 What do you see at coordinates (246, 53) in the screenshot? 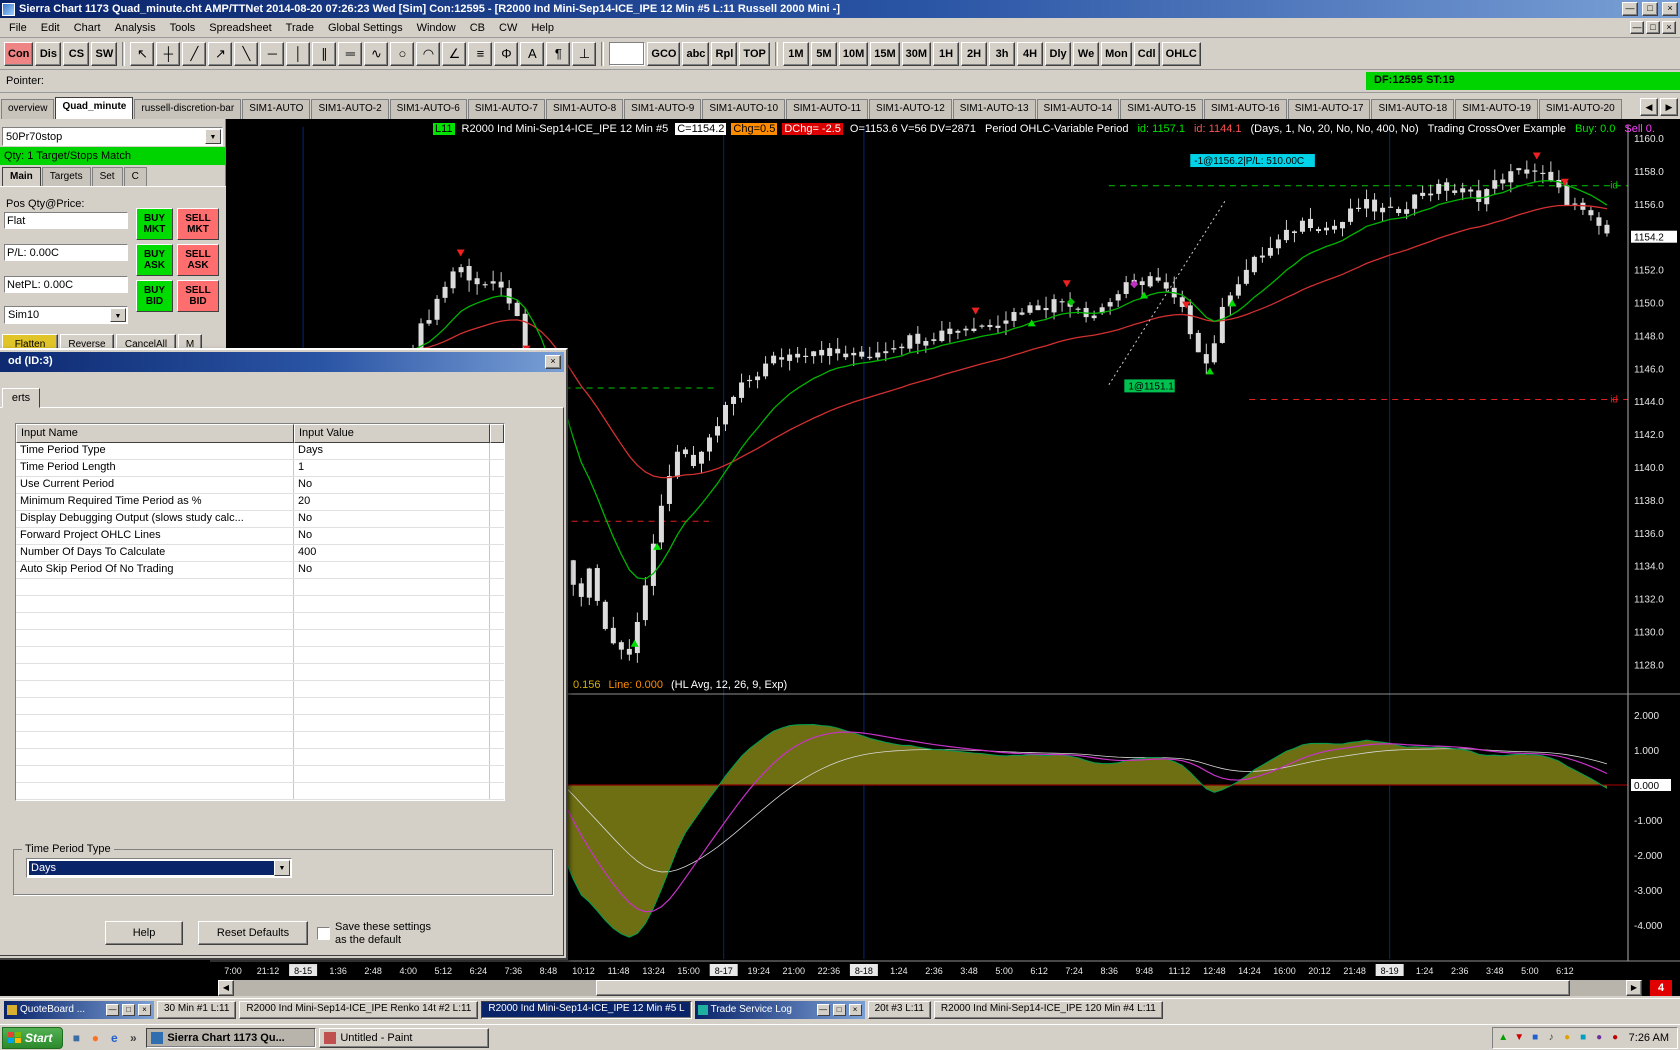
I see `extending-line-tool-button: ╲` at bounding box center [246, 53].